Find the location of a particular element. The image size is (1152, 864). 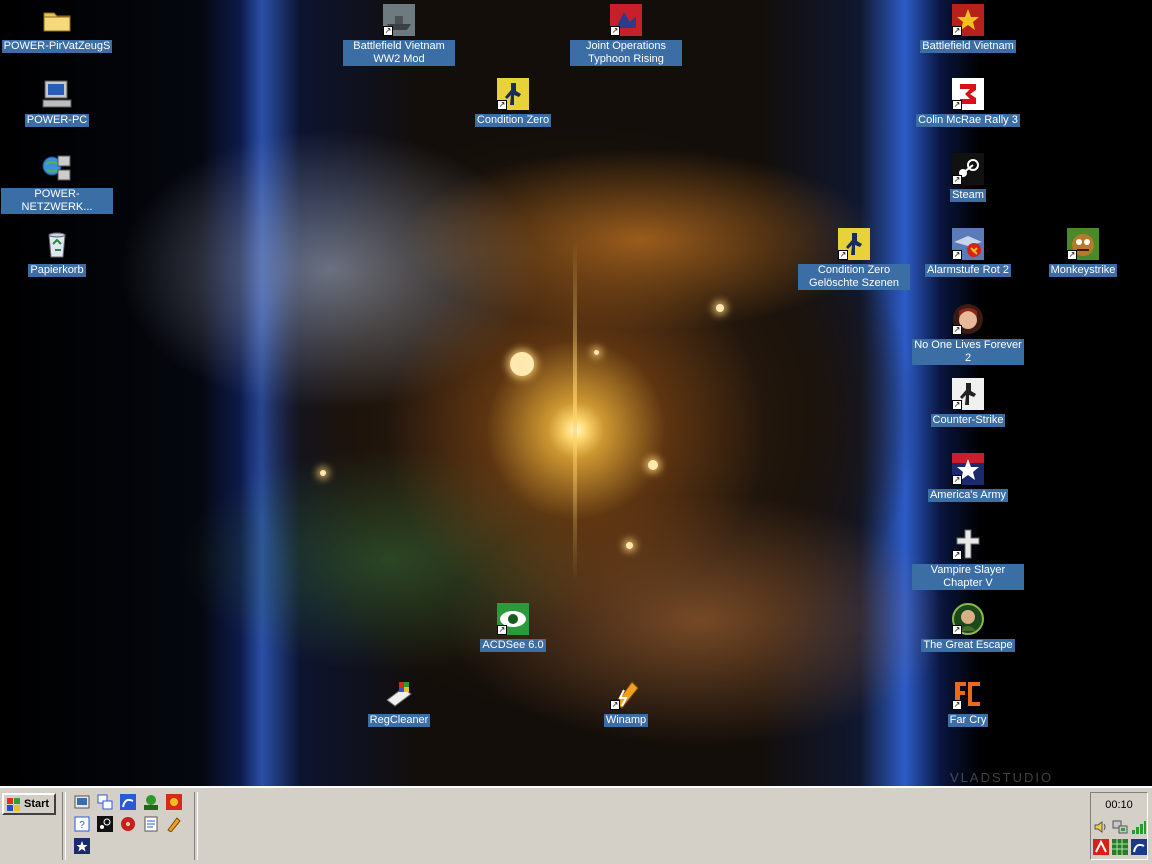

counter-strike-icon: ↗ is located at coordinates (968, 394).